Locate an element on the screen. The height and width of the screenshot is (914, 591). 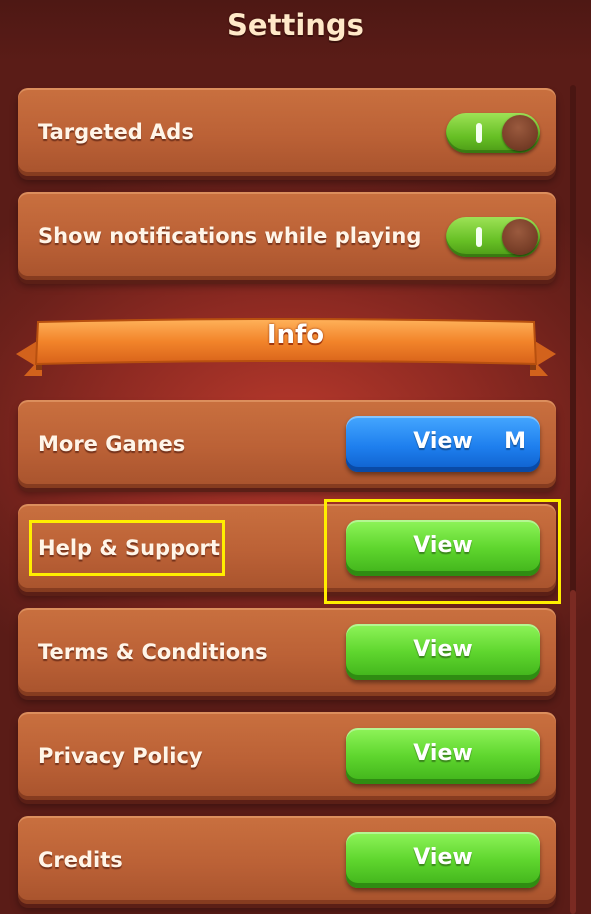
info-label-more-games: More Games is located at coordinates (112, 444).